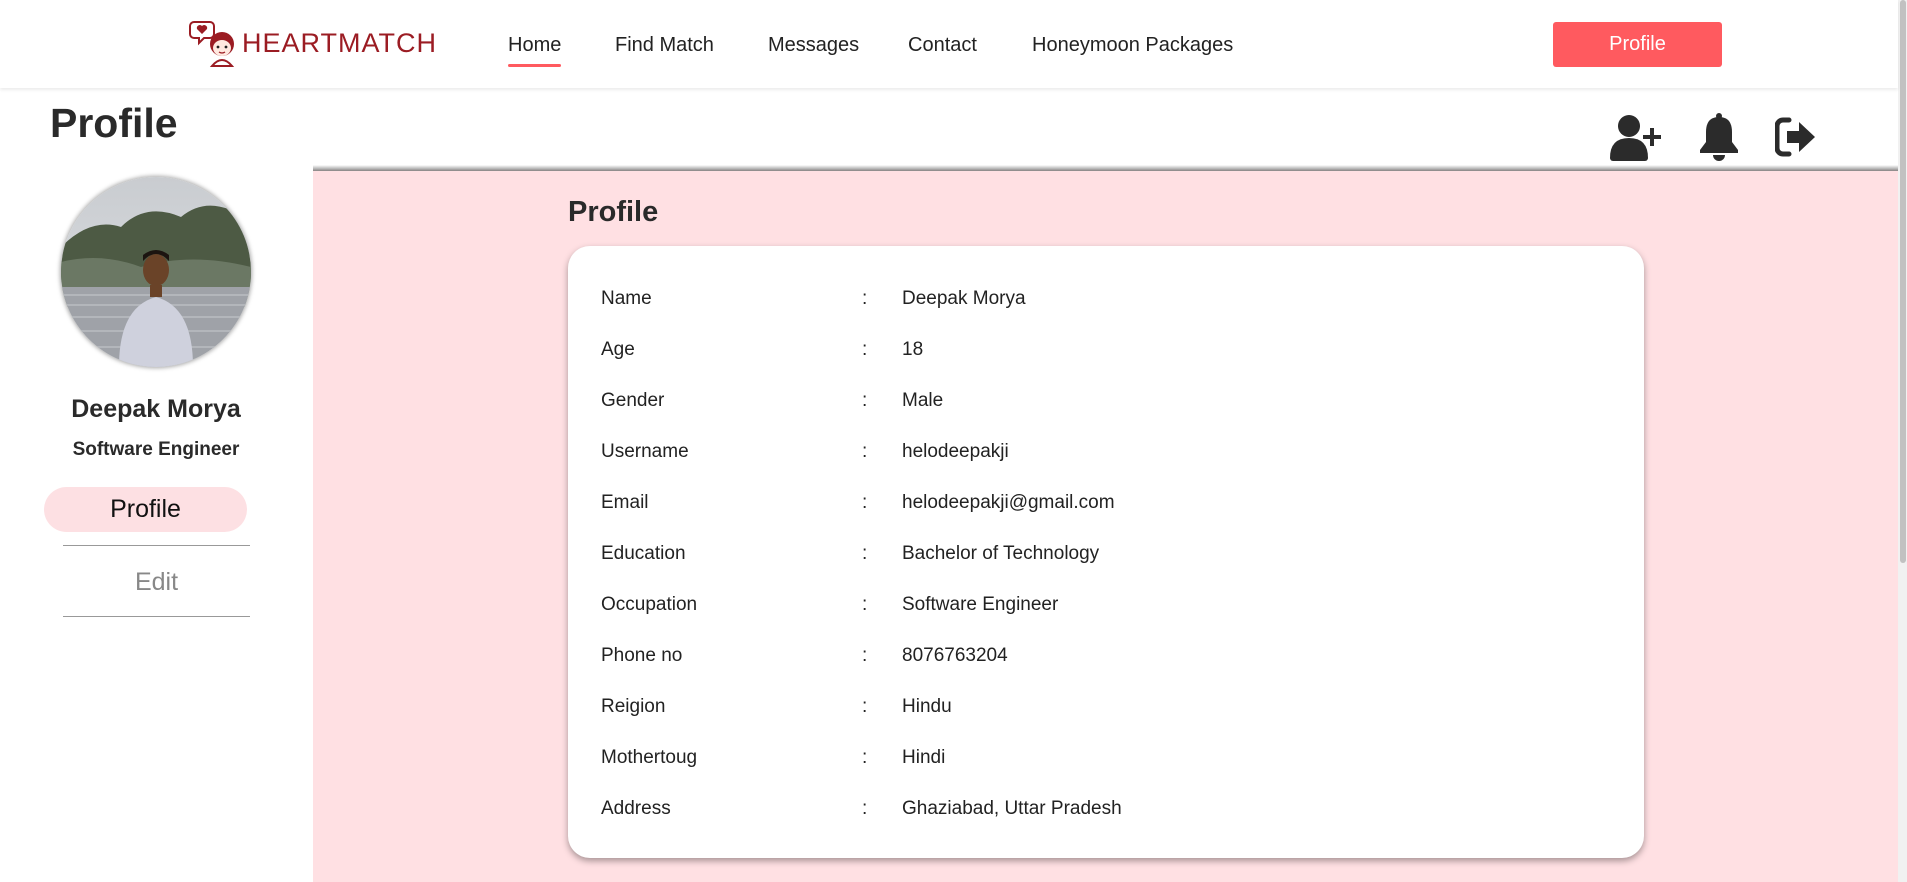 The width and height of the screenshot is (1907, 882). Describe the element at coordinates (156, 449) in the screenshot. I see `sidebar-user-role: Software Engineer` at that location.